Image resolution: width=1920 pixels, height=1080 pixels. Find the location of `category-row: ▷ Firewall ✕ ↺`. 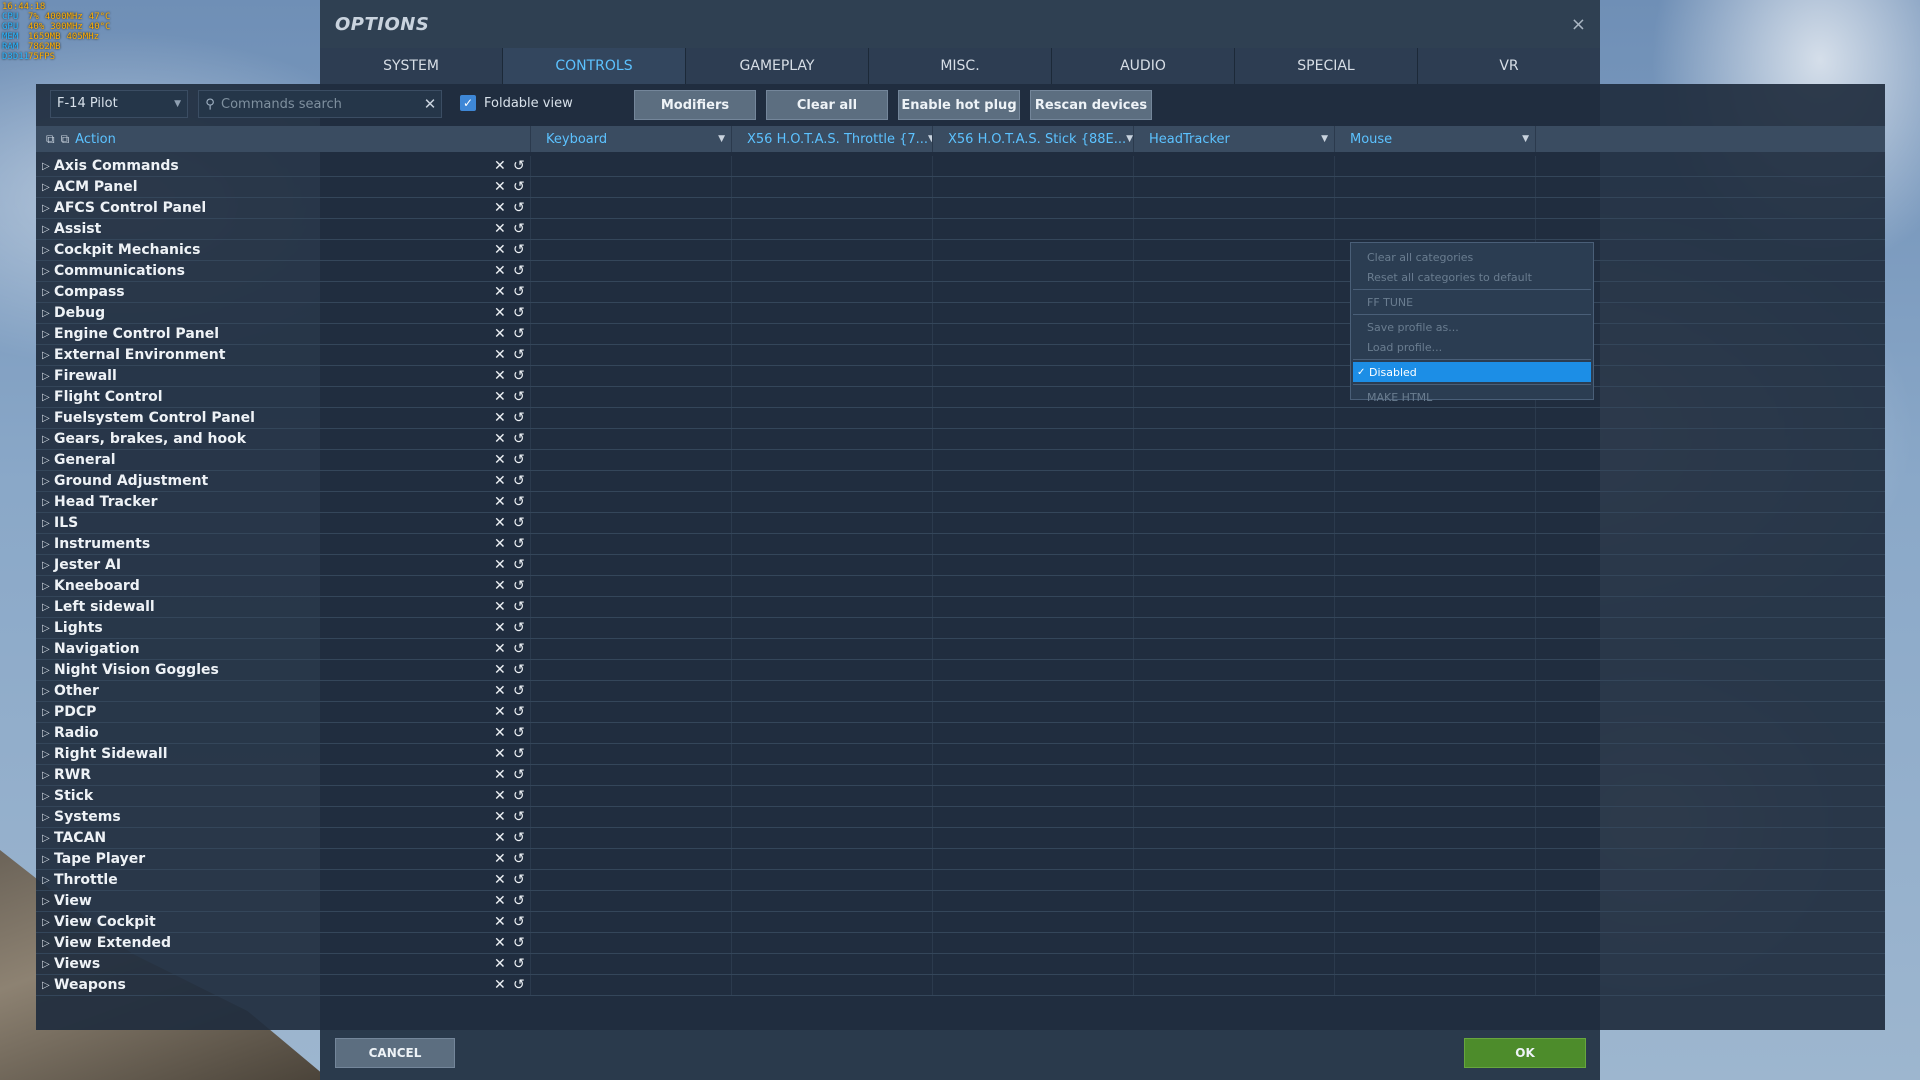

category-row: ▷ Firewall ✕ ↺ is located at coordinates (960, 376).